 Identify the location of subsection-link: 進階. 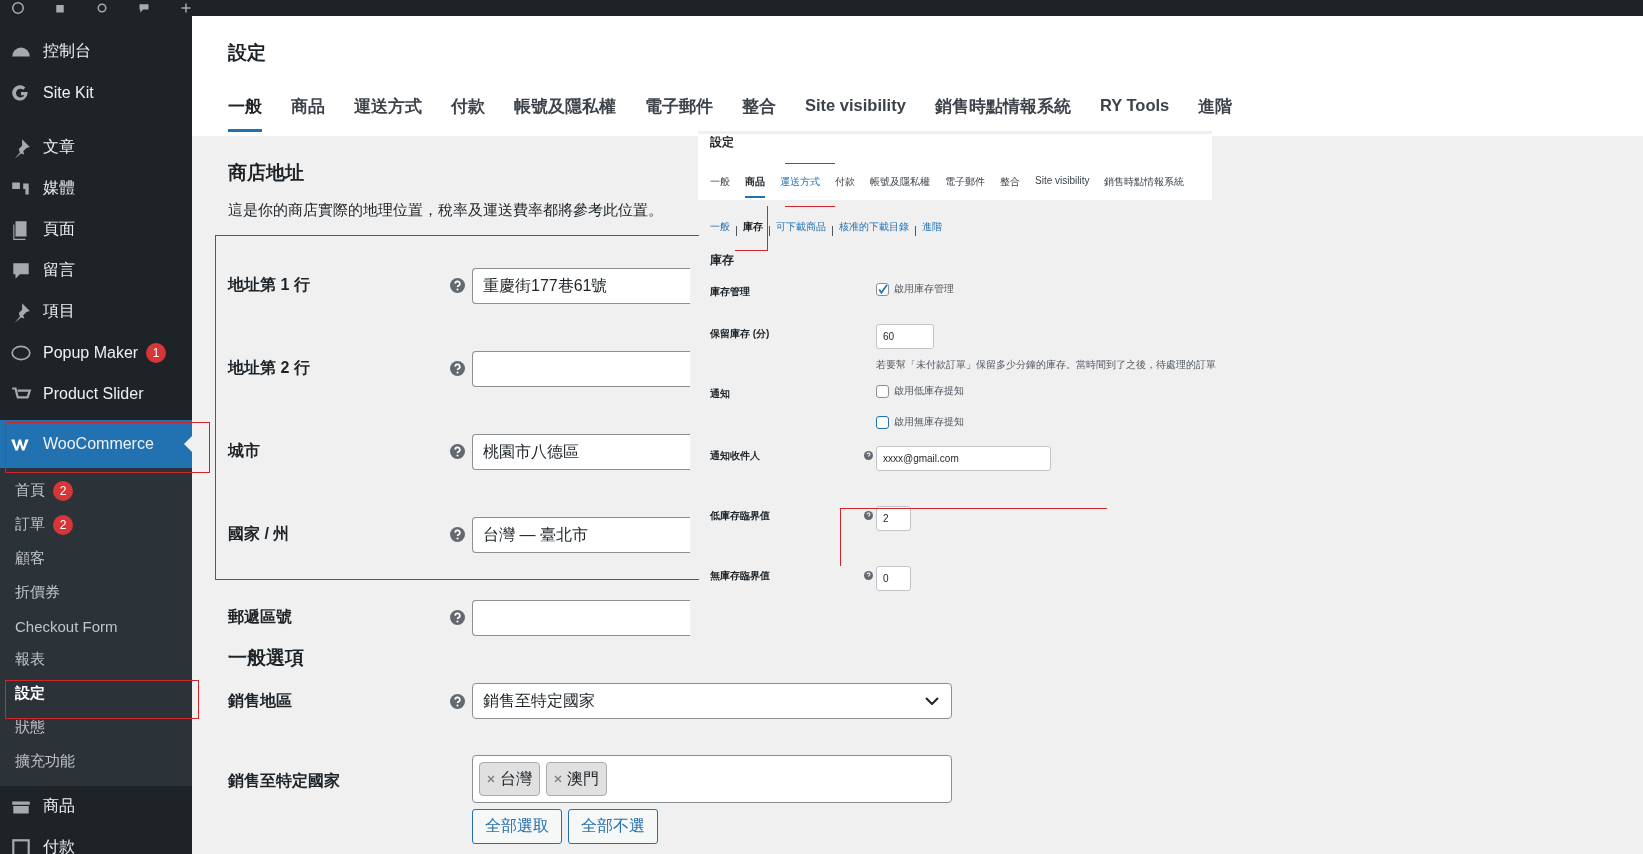
(932, 231).